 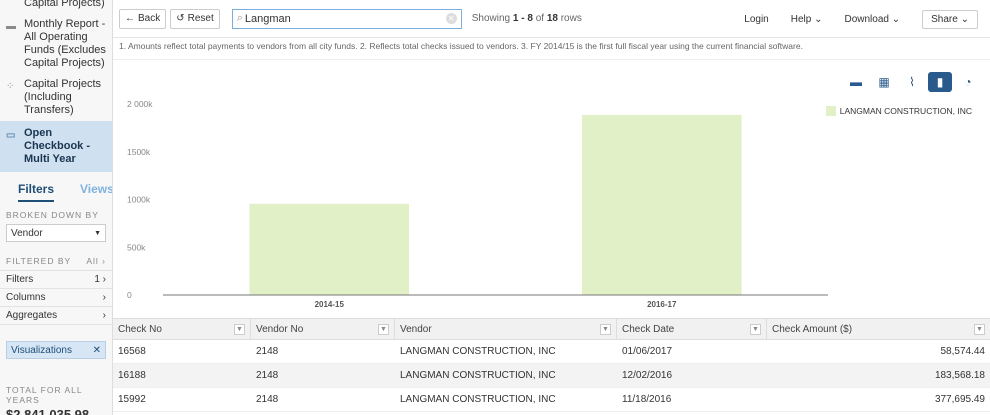 What do you see at coordinates (940, 82) in the screenshot?
I see `bar-chart-icon: ▮` at bounding box center [940, 82].